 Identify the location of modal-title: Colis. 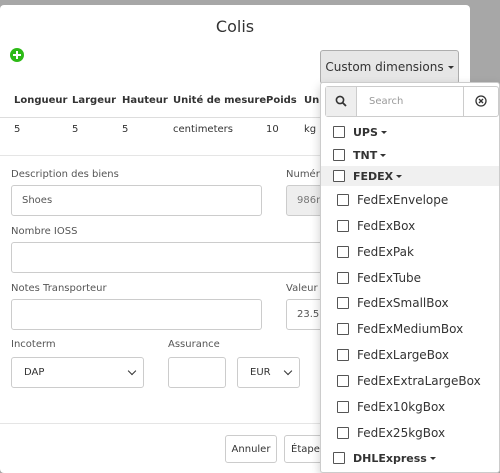
(235, 26).